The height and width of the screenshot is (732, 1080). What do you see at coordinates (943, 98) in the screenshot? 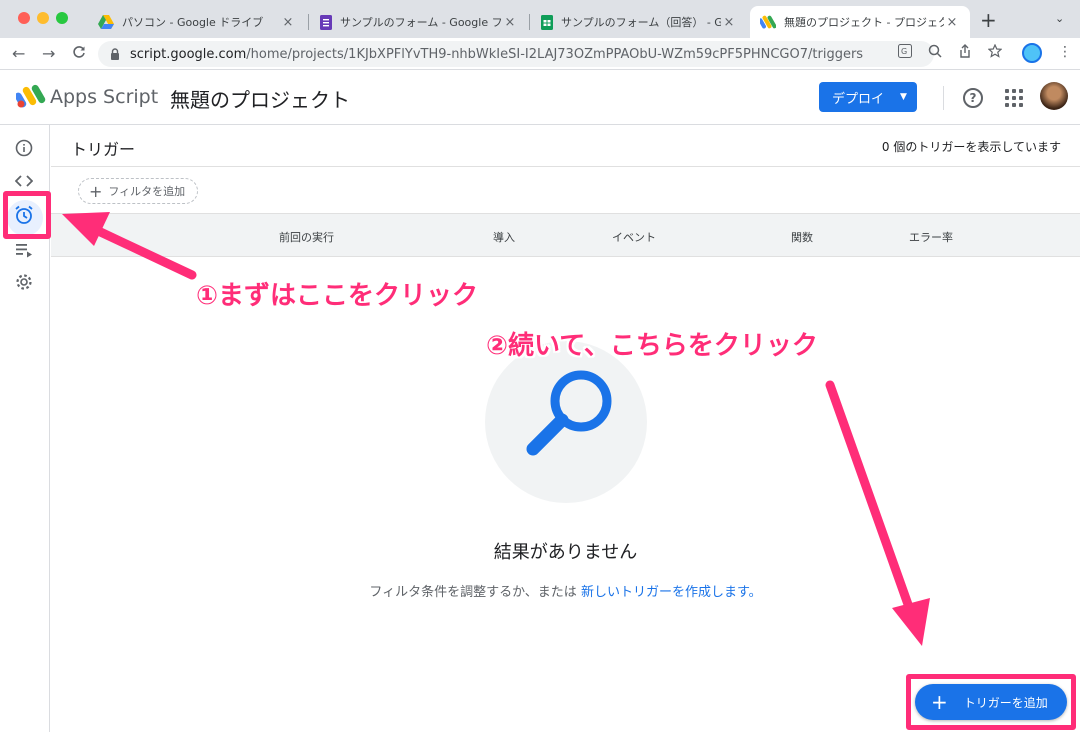
I see `header-divider` at bounding box center [943, 98].